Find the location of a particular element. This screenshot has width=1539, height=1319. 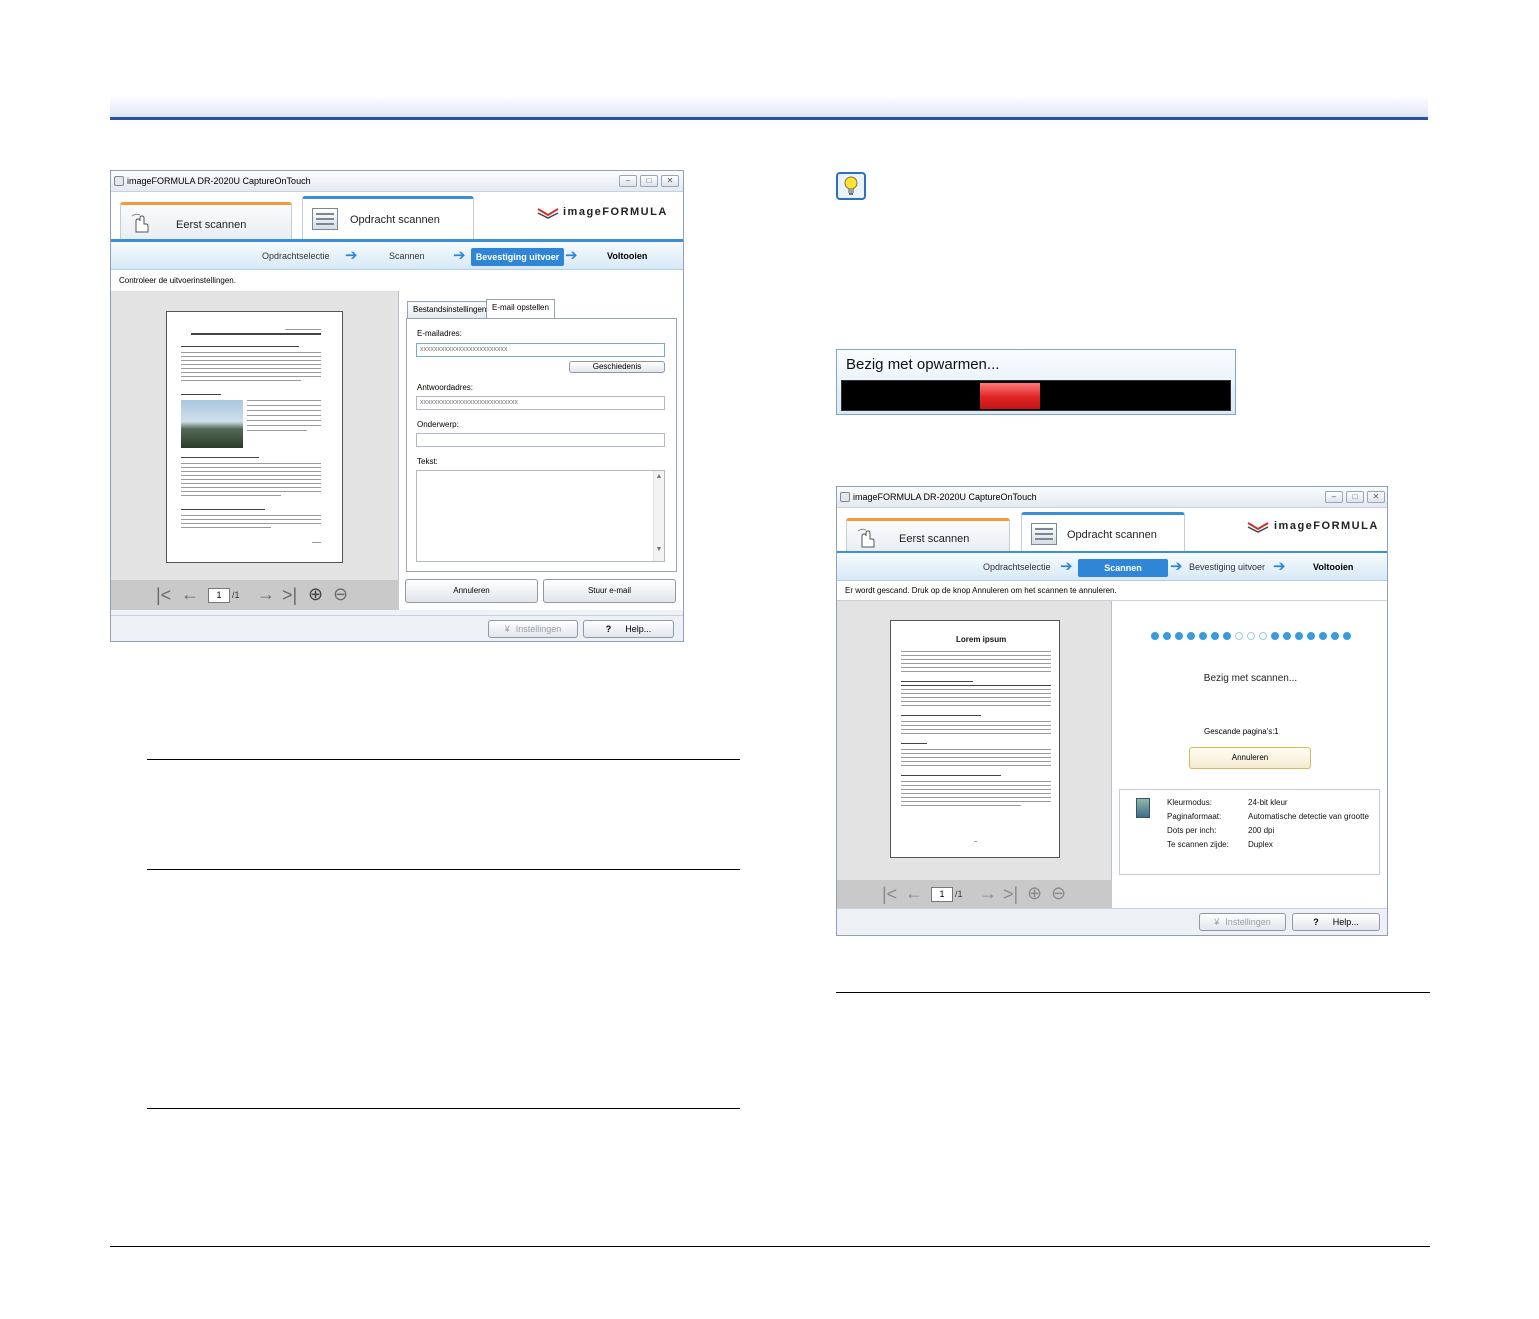

footer-rule is located at coordinates (770, 1246).